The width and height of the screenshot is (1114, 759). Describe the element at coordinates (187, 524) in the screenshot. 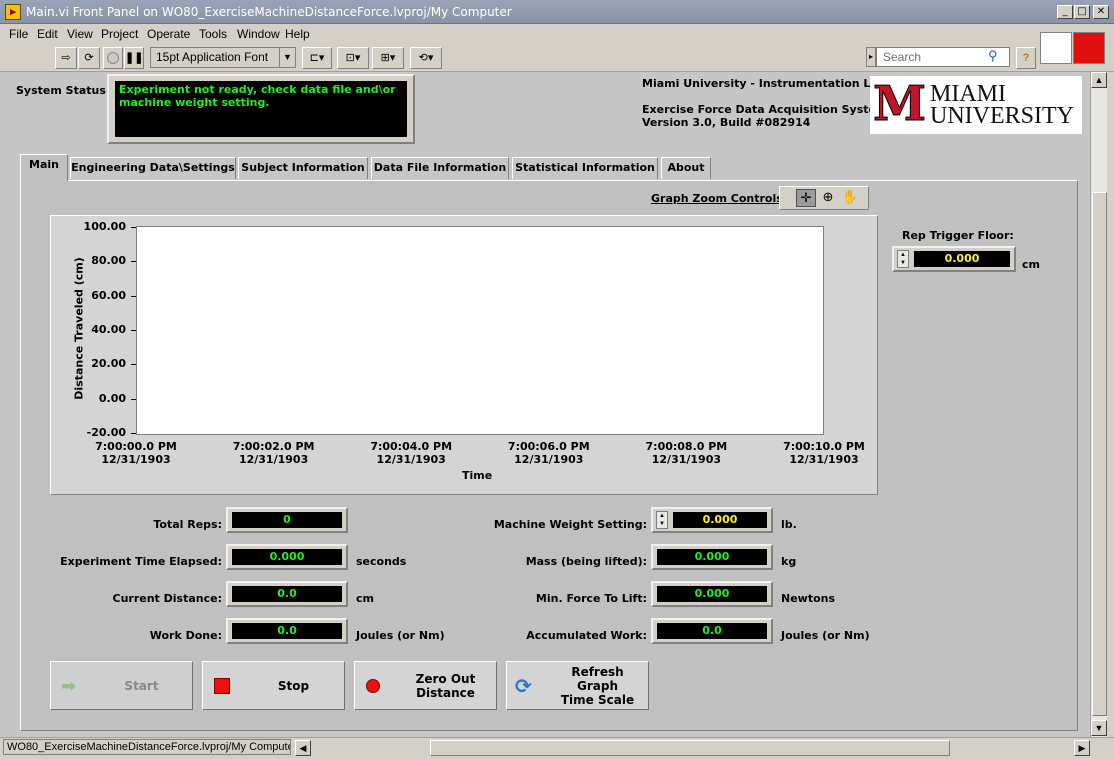

I see `total-reps-label: Total Reps:` at that location.